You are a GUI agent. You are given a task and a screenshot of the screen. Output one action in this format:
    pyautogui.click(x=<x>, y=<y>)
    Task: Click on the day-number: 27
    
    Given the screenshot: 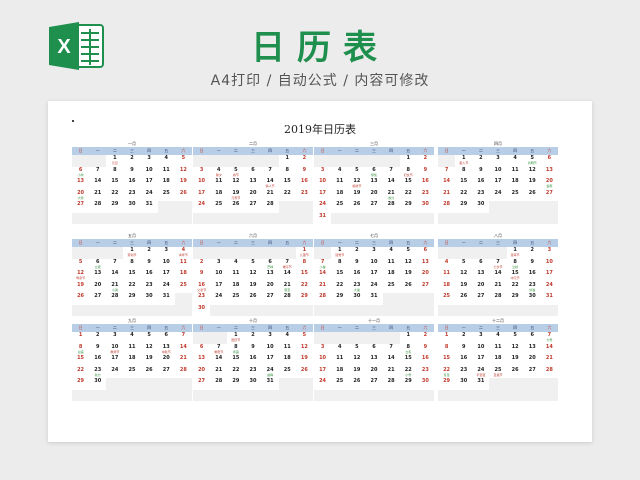 What is the action you would take?
    pyautogui.click(x=253, y=204)
    